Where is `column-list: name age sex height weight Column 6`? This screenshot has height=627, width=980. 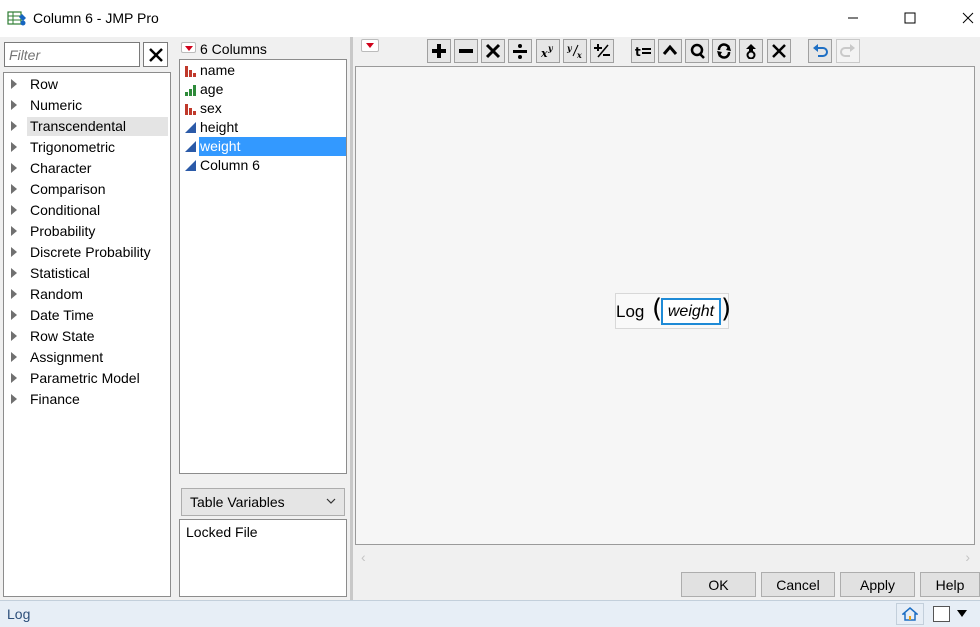 column-list: name age sex height weight Column 6 is located at coordinates (263, 266).